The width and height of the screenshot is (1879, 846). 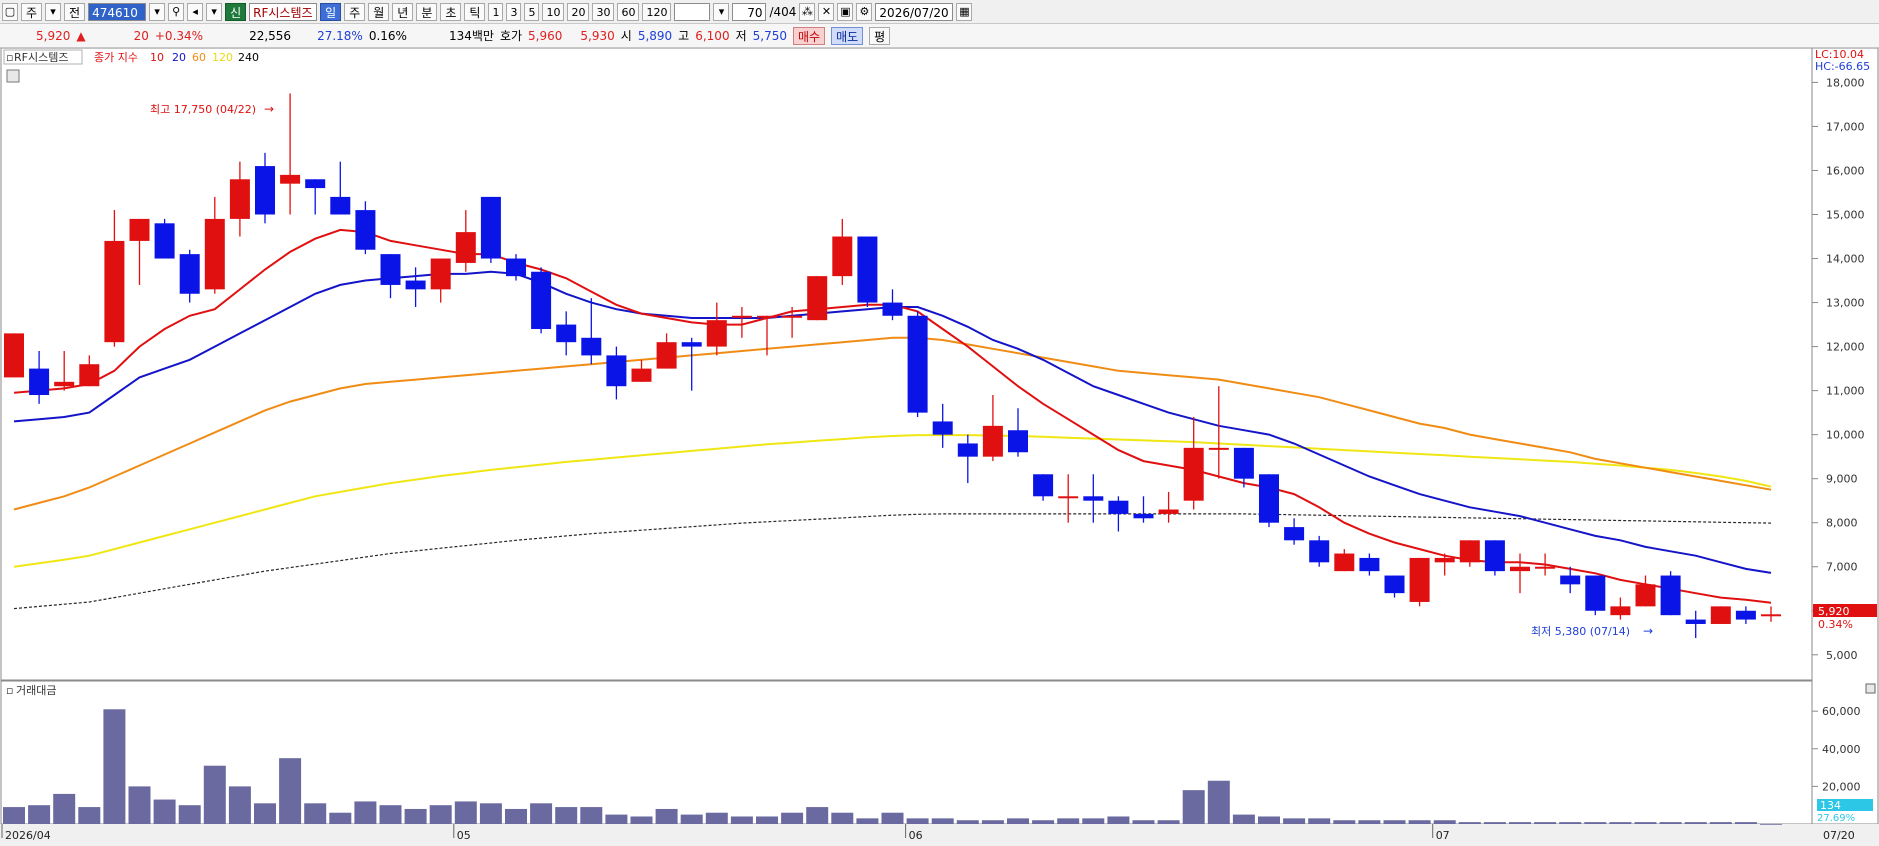 What do you see at coordinates (809, 35) in the screenshot?
I see `buy-button: 매수` at bounding box center [809, 35].